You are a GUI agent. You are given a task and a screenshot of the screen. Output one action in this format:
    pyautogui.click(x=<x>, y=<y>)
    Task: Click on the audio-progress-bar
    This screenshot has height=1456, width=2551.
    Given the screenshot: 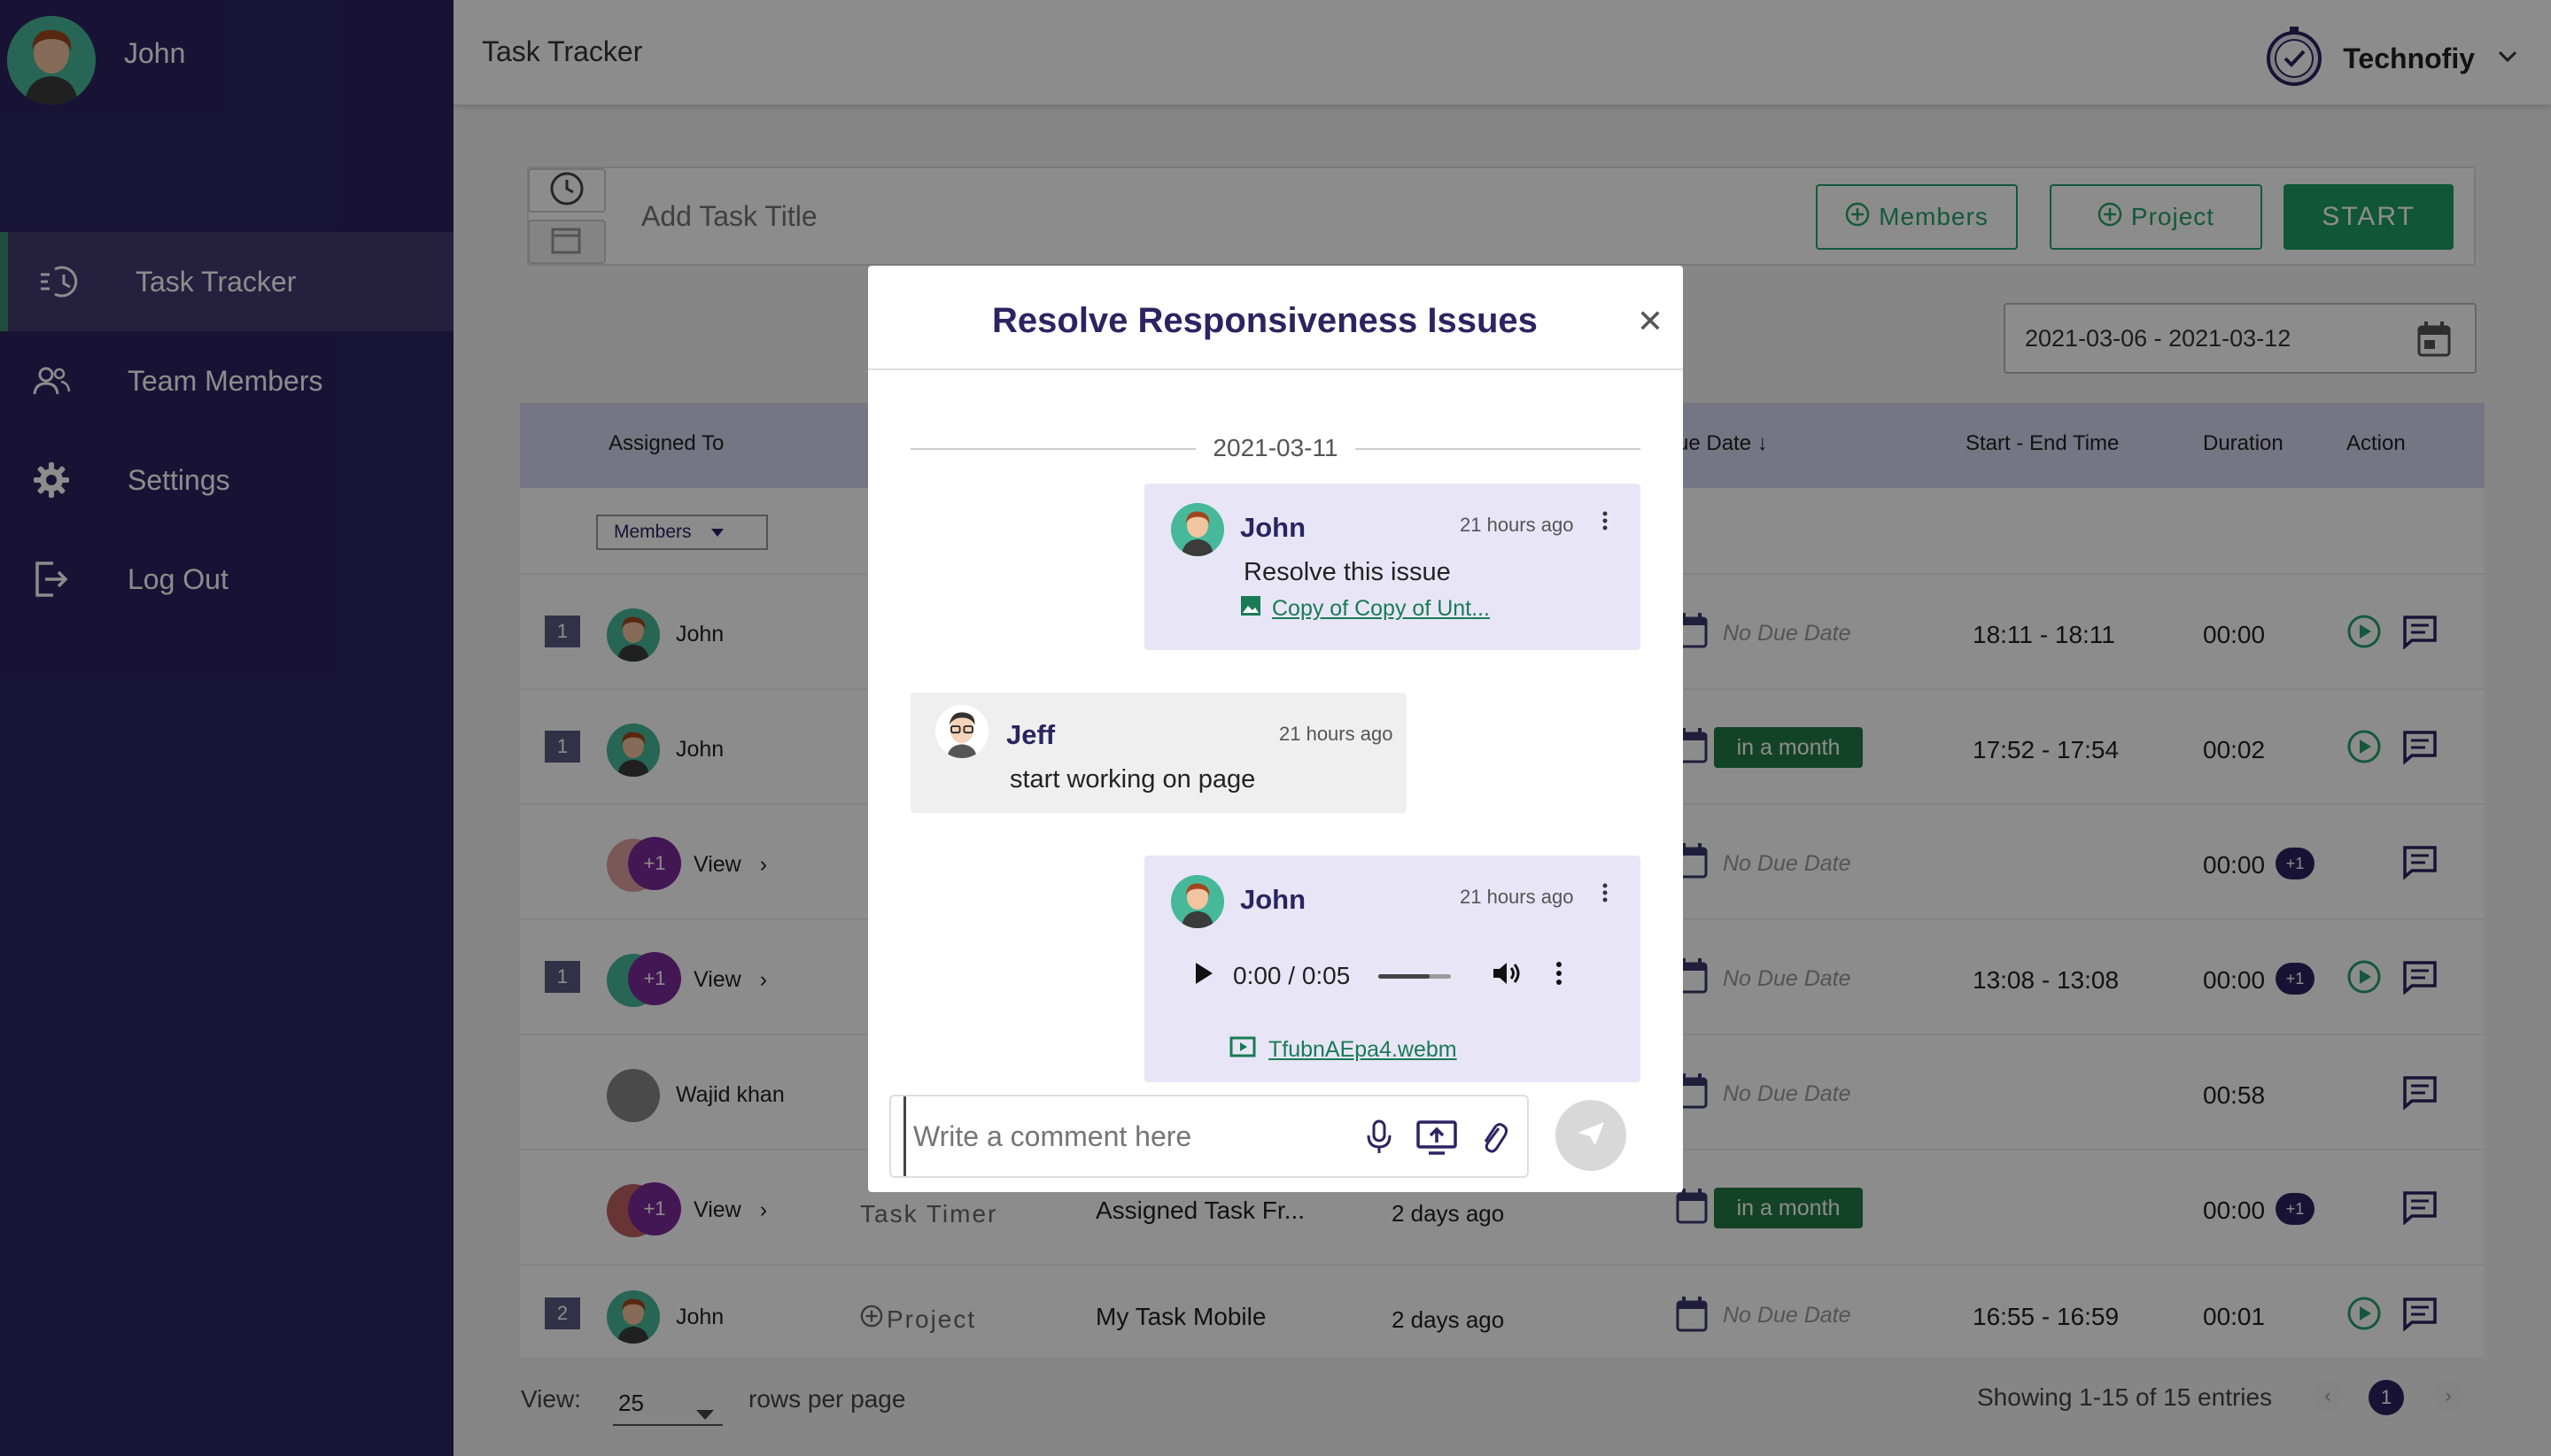 What is the action you would take?
    pyautogui.click(x=1415, y=976)
    